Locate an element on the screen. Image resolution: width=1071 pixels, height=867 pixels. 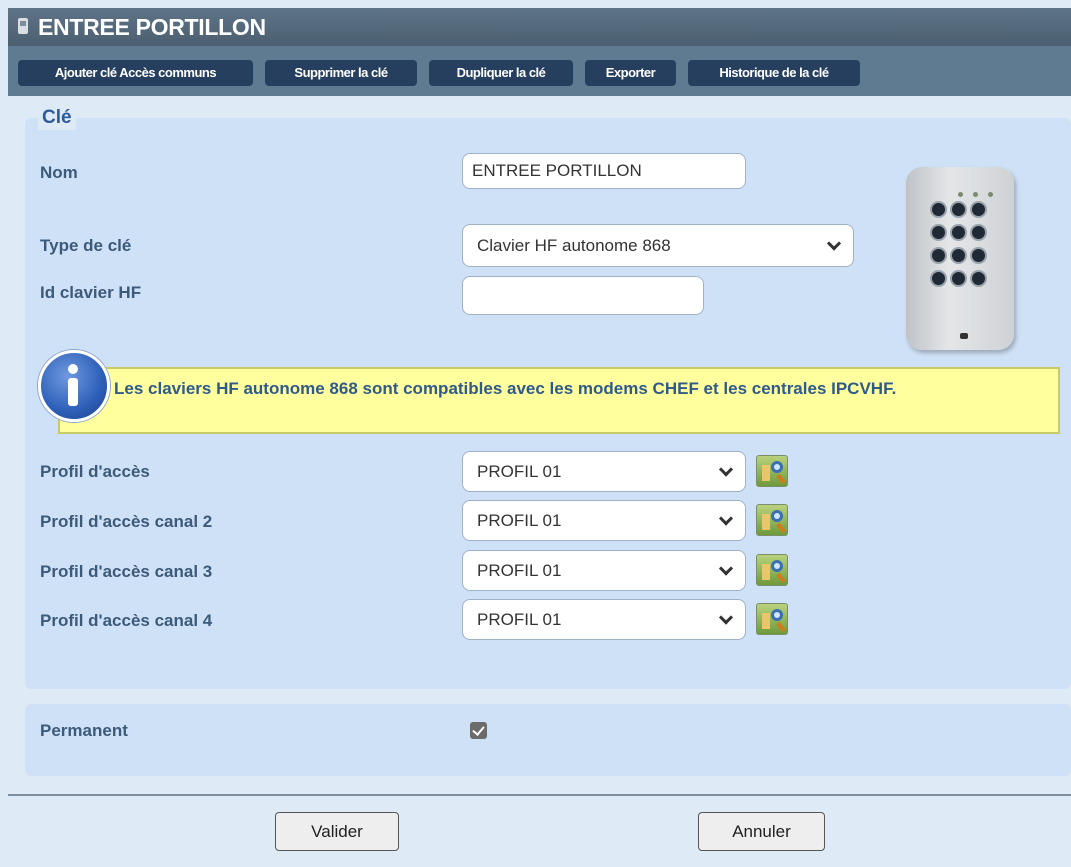
access-profile-channel-4-select: PROFIL 01 is located at coordinates (604, 619).